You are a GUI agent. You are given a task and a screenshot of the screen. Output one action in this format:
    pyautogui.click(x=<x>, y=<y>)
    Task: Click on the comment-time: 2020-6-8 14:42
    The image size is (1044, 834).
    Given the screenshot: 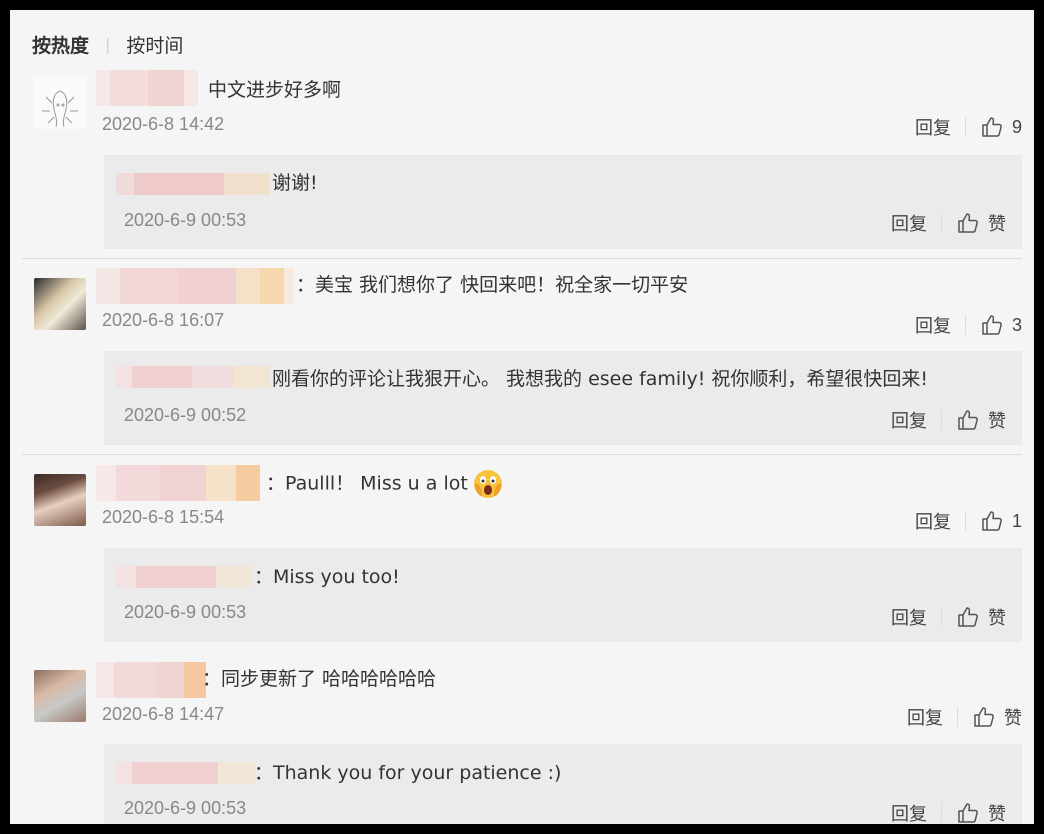 What is the action you would take?
    pyautogui.click(x=163, y=124)
    